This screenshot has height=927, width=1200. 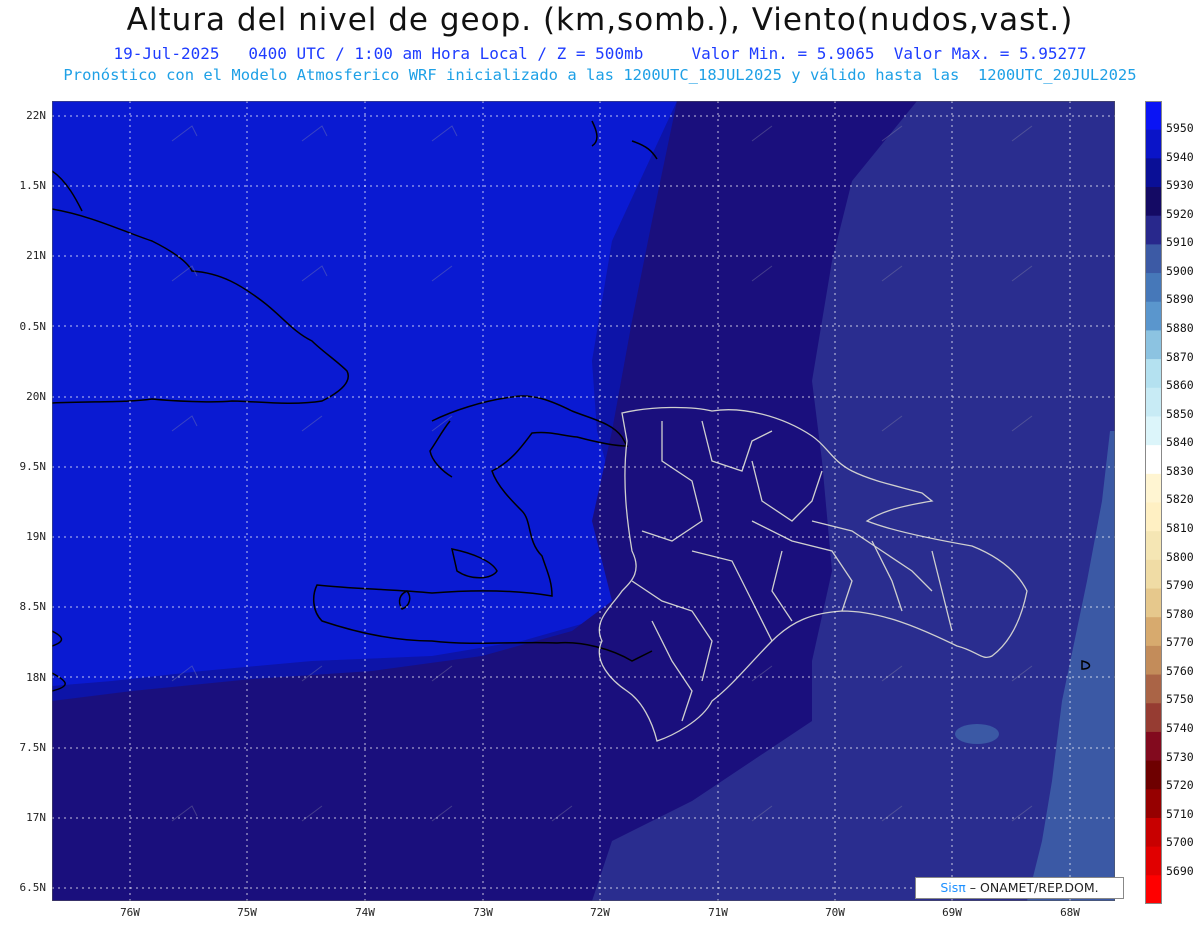 What do you see at coordinates (33, 185) in the screenshot?
I see `lat-label: 1.5N` at bounding box center [33, 185].